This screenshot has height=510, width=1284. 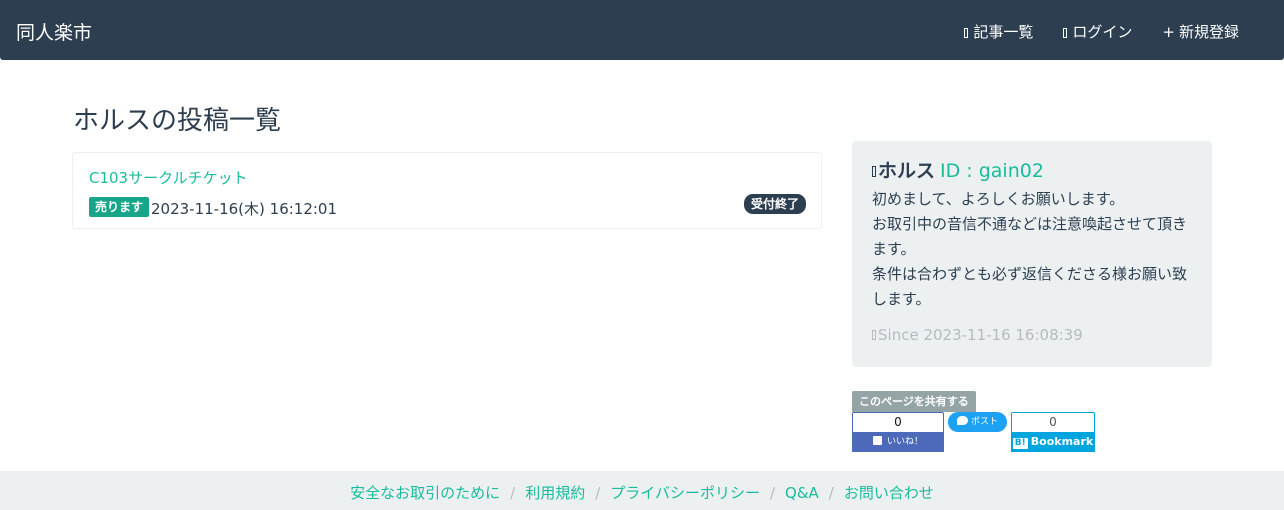 I want to click on hatena-bookmark-count: 0, so click(x=1053, y=422).